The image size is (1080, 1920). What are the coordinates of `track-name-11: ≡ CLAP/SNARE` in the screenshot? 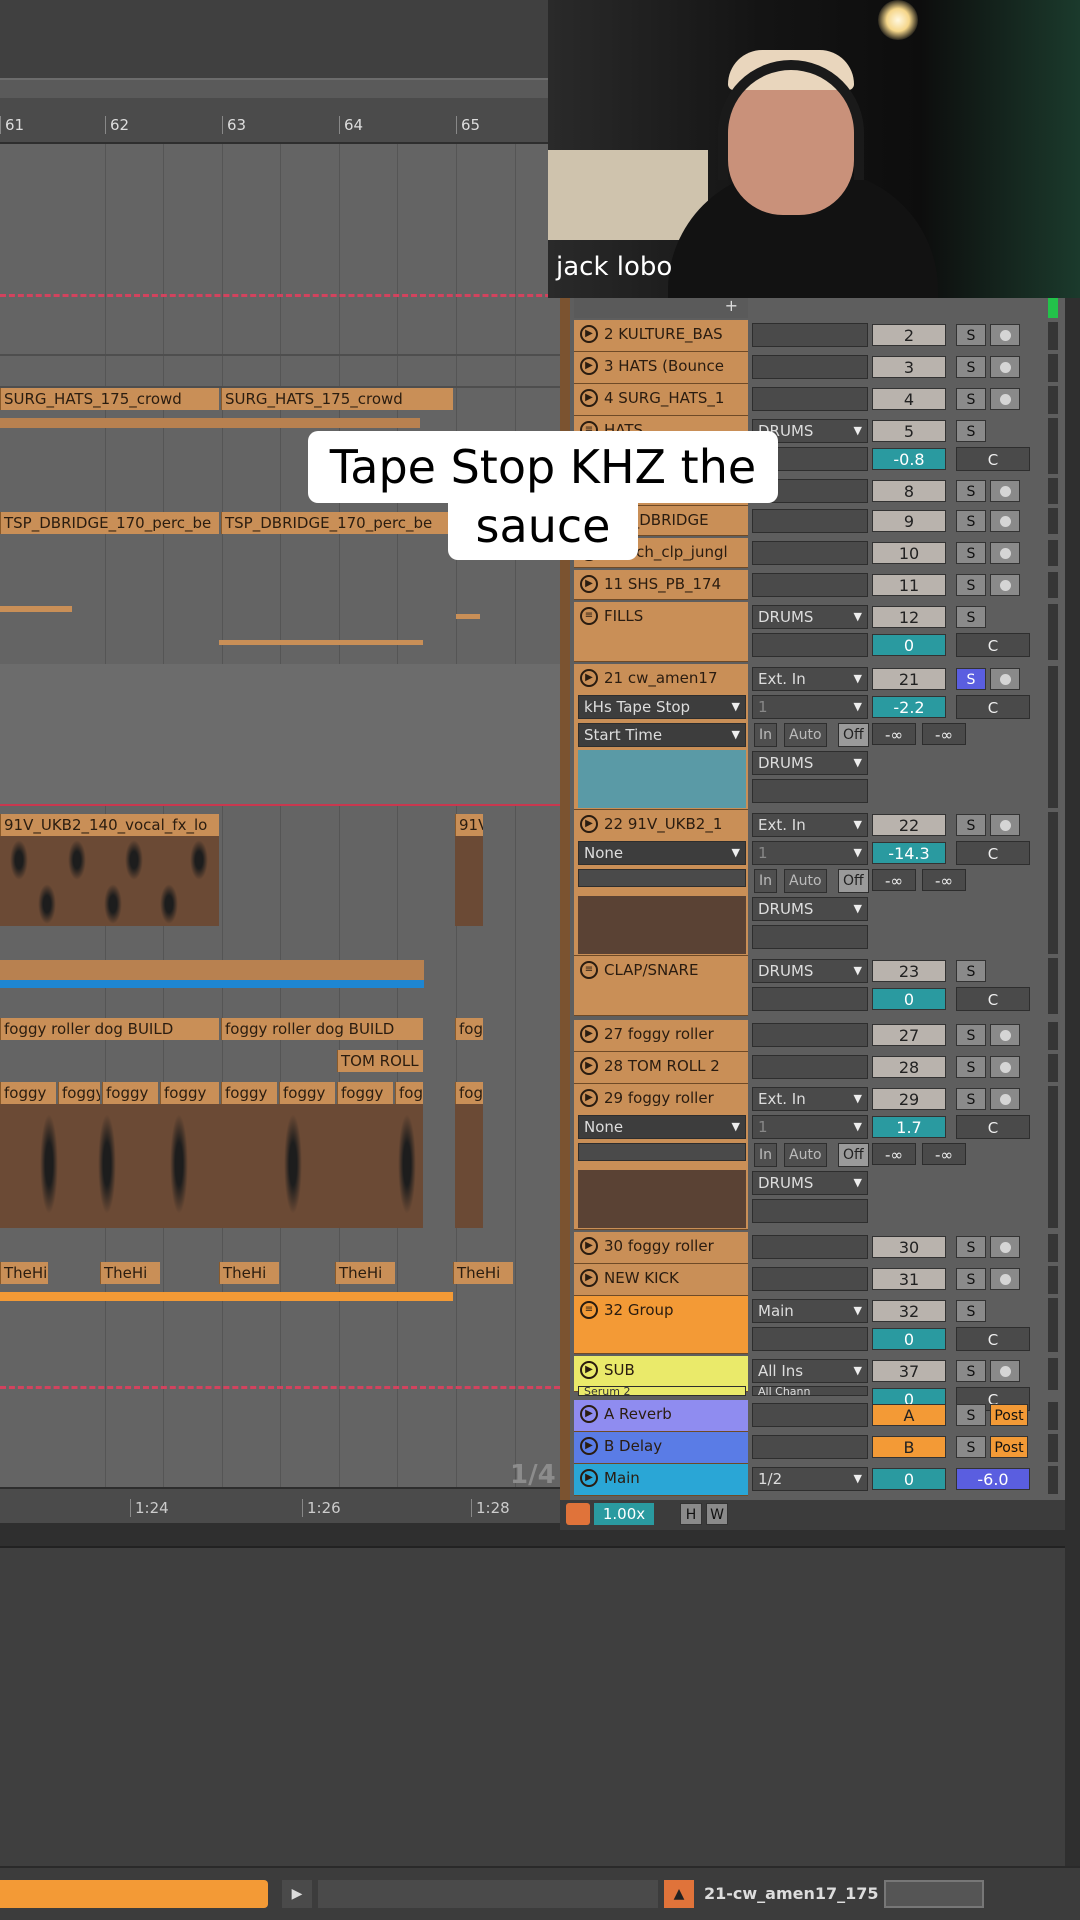 It's located at (661, 986).